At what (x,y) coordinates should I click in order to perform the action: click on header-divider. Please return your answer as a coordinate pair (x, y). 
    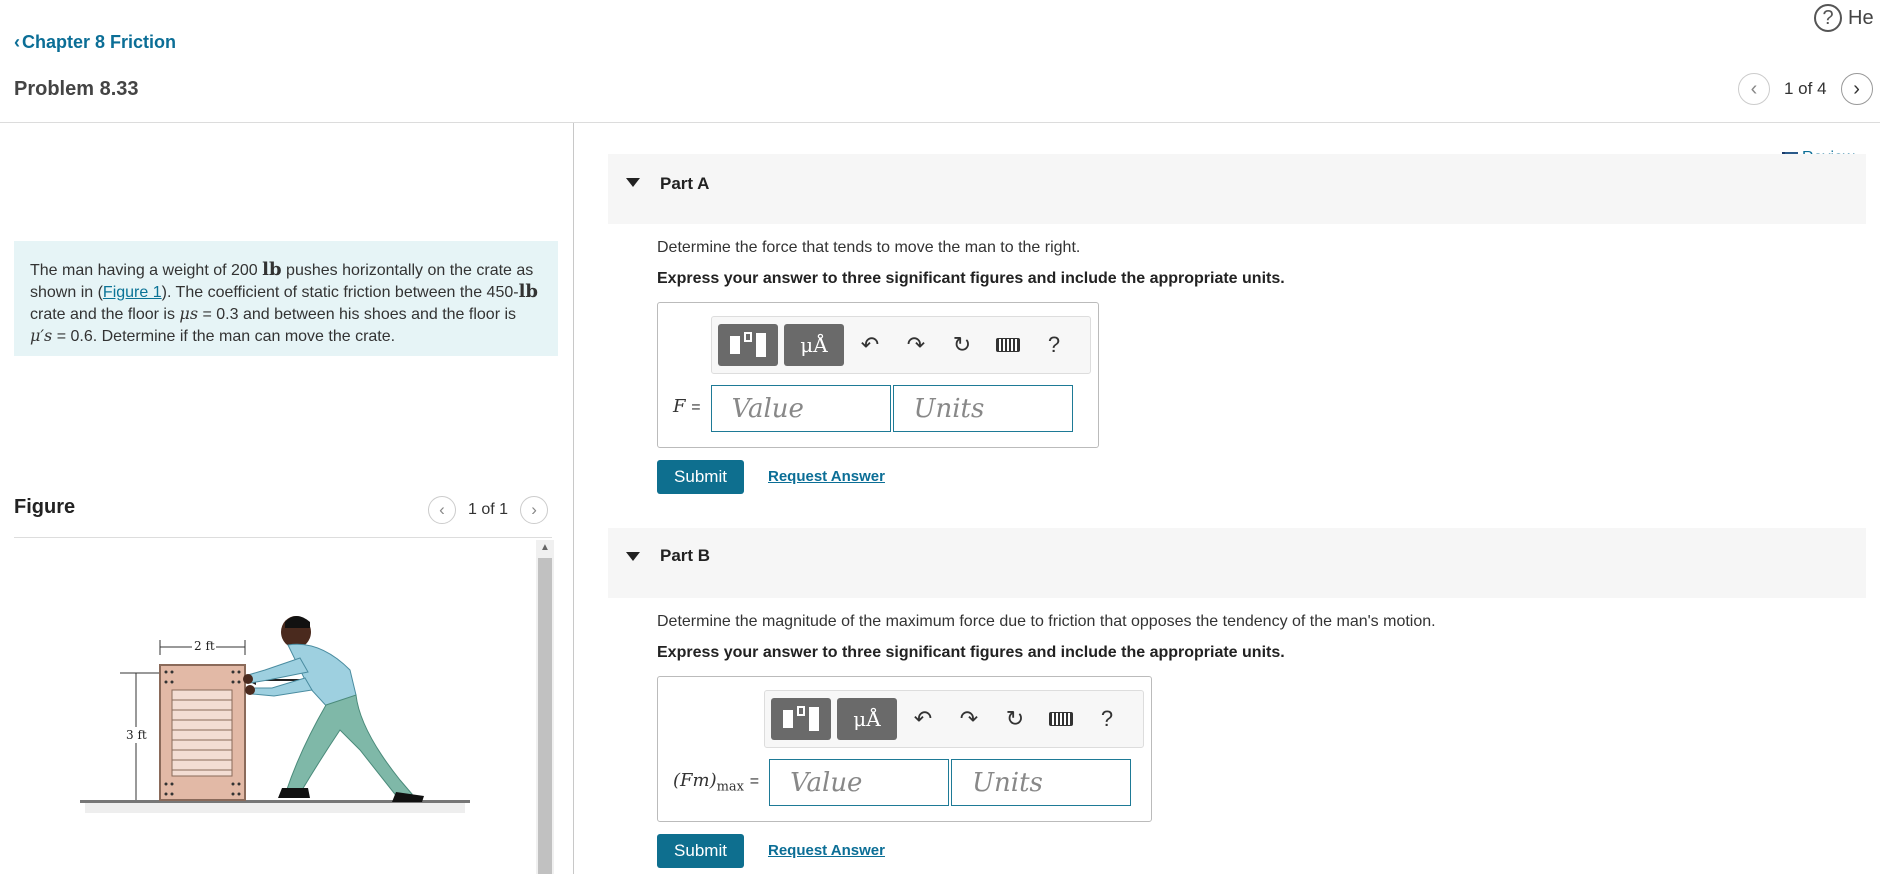
    Looking at the image, I should click on (940, 122).